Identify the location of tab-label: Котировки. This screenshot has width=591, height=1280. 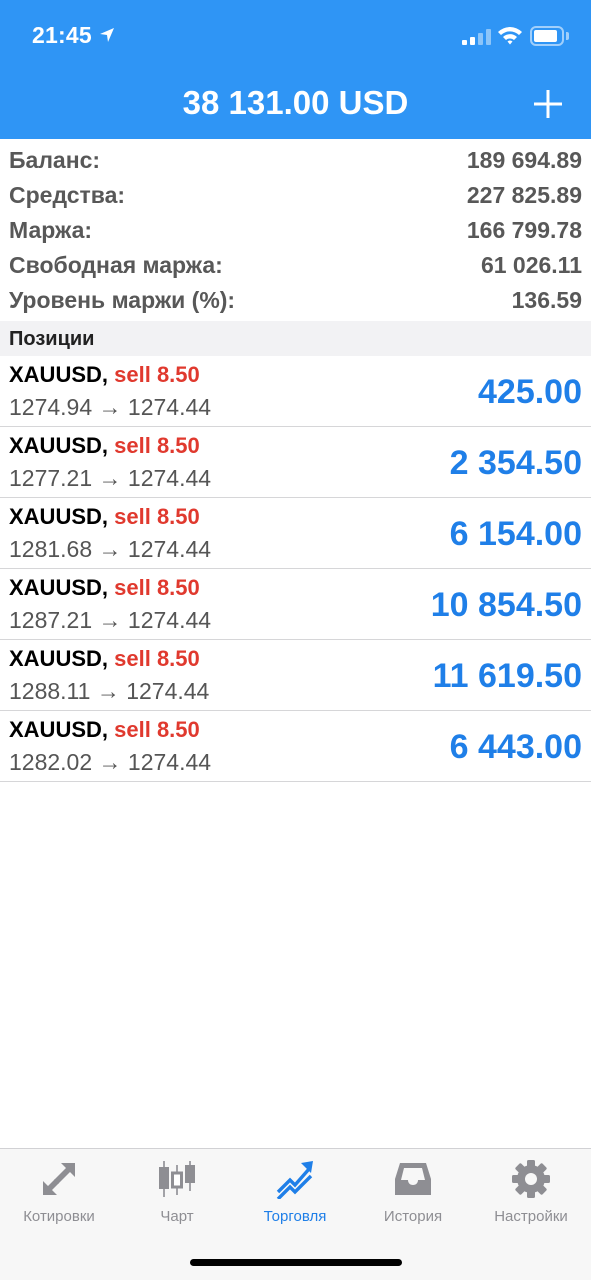
(59, 1216).